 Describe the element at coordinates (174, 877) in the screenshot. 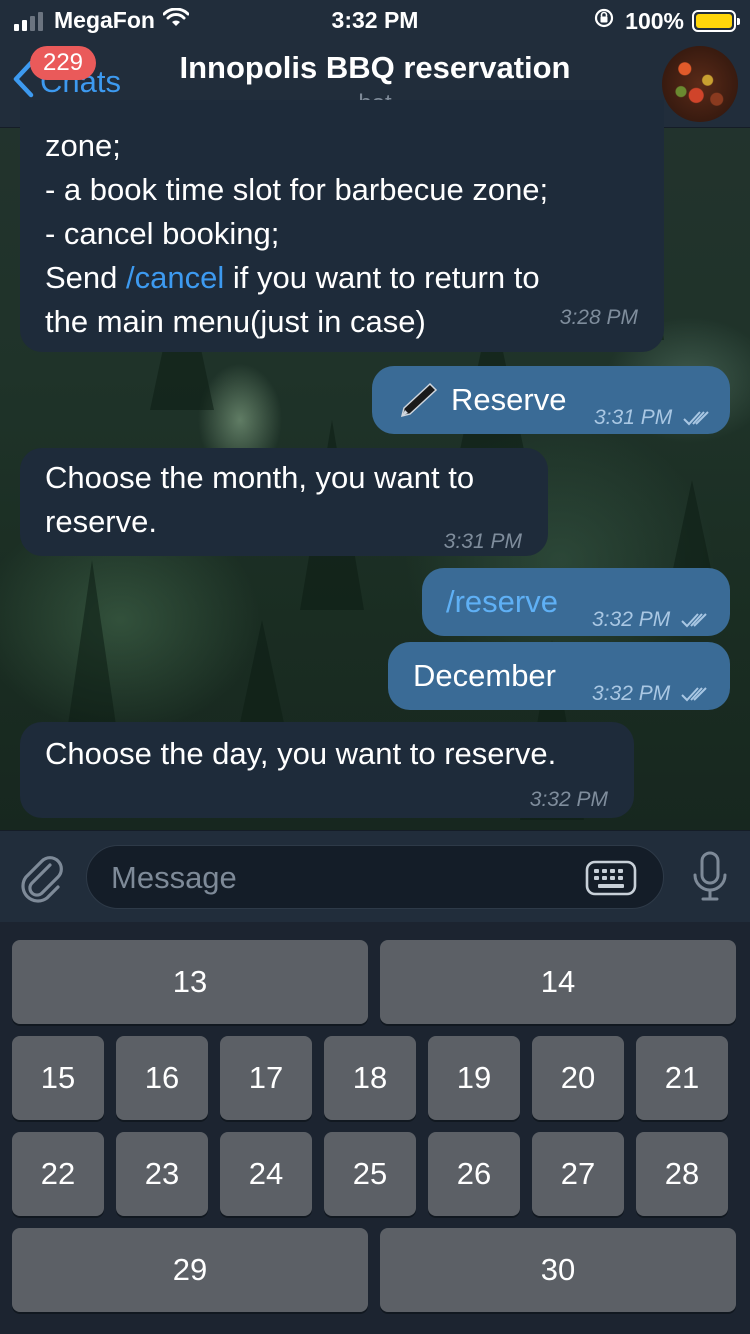

I see `message-placeholder: Message` at that location.